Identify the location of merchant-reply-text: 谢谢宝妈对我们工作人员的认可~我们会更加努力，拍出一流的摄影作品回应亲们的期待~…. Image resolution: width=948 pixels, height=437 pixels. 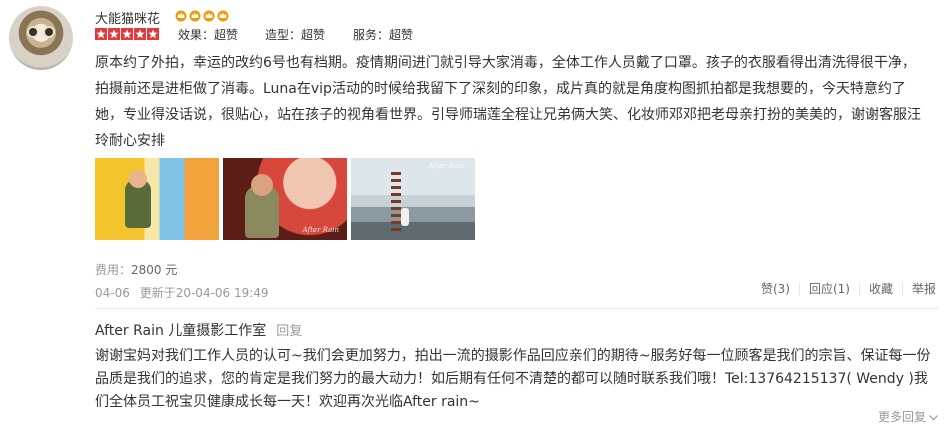
(513, 379).